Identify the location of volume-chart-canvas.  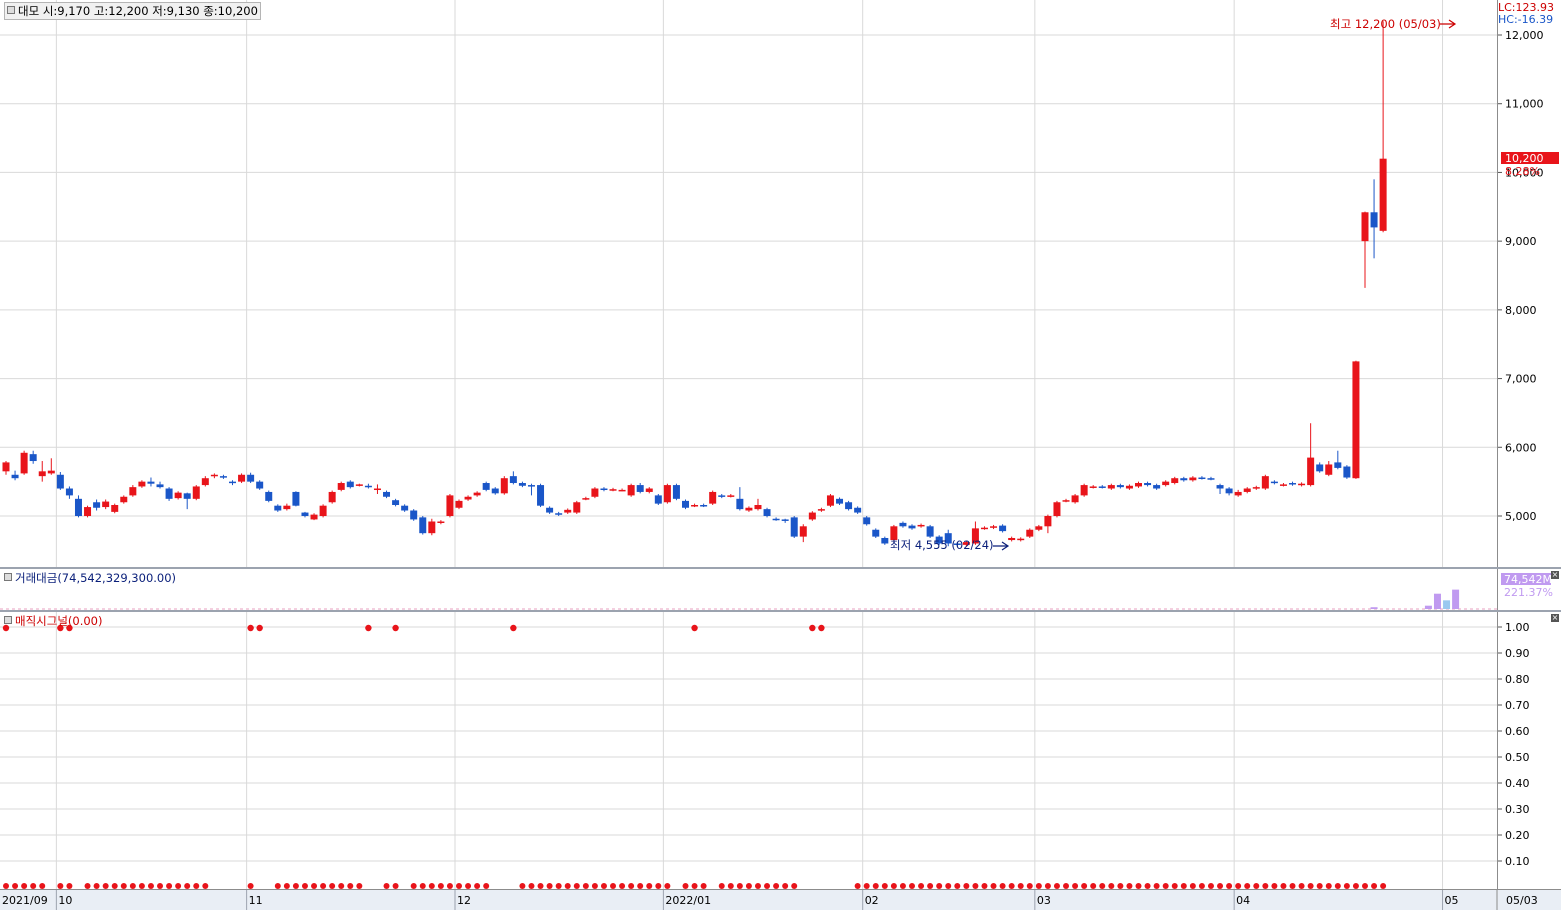
(748, 589).